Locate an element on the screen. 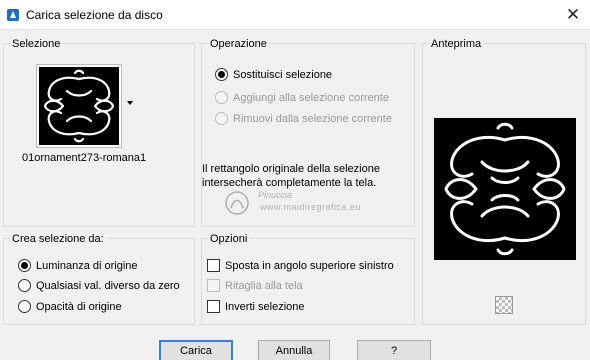  radio-label: Aggiungi alla selezione corrente is located at coordinates (311, 97).